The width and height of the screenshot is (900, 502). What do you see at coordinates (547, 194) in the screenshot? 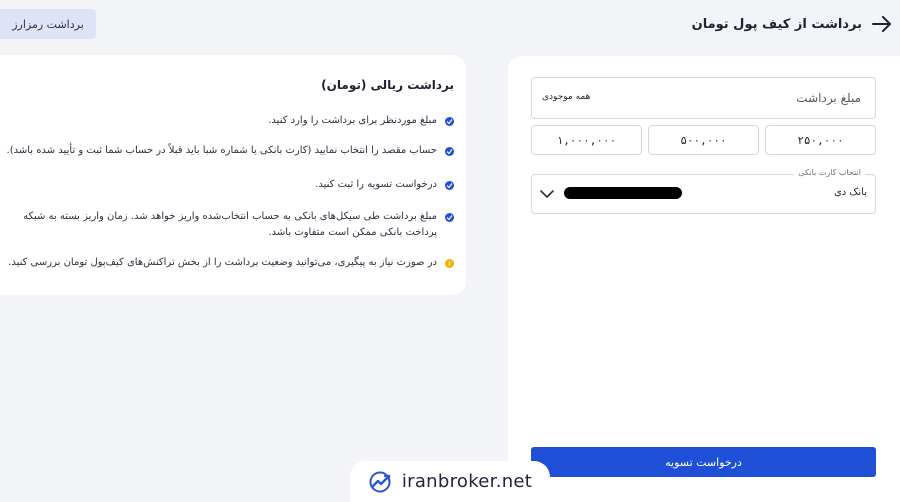
I see `chevron-down-icon` at bounding box center [547, 194].